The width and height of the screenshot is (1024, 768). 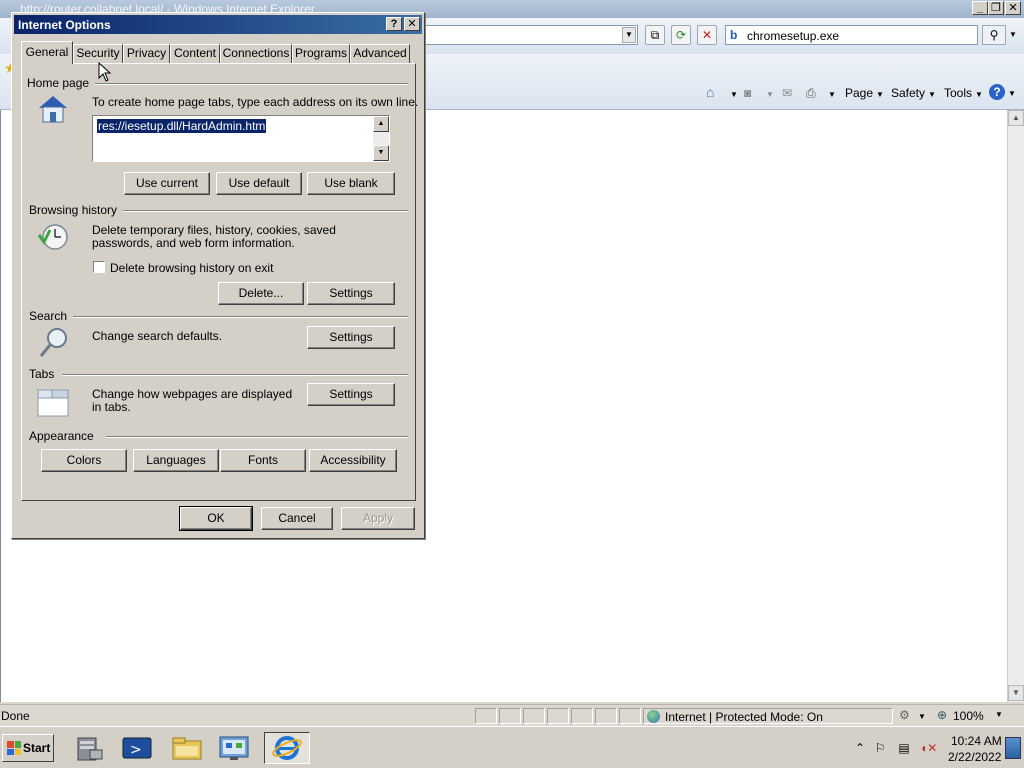 What do you see at coordinates (182, 126) in the screenshot?
I see `home-page-url: res://iesetup.dll/HardAdmin.htm` at bounding box center [182, 126].